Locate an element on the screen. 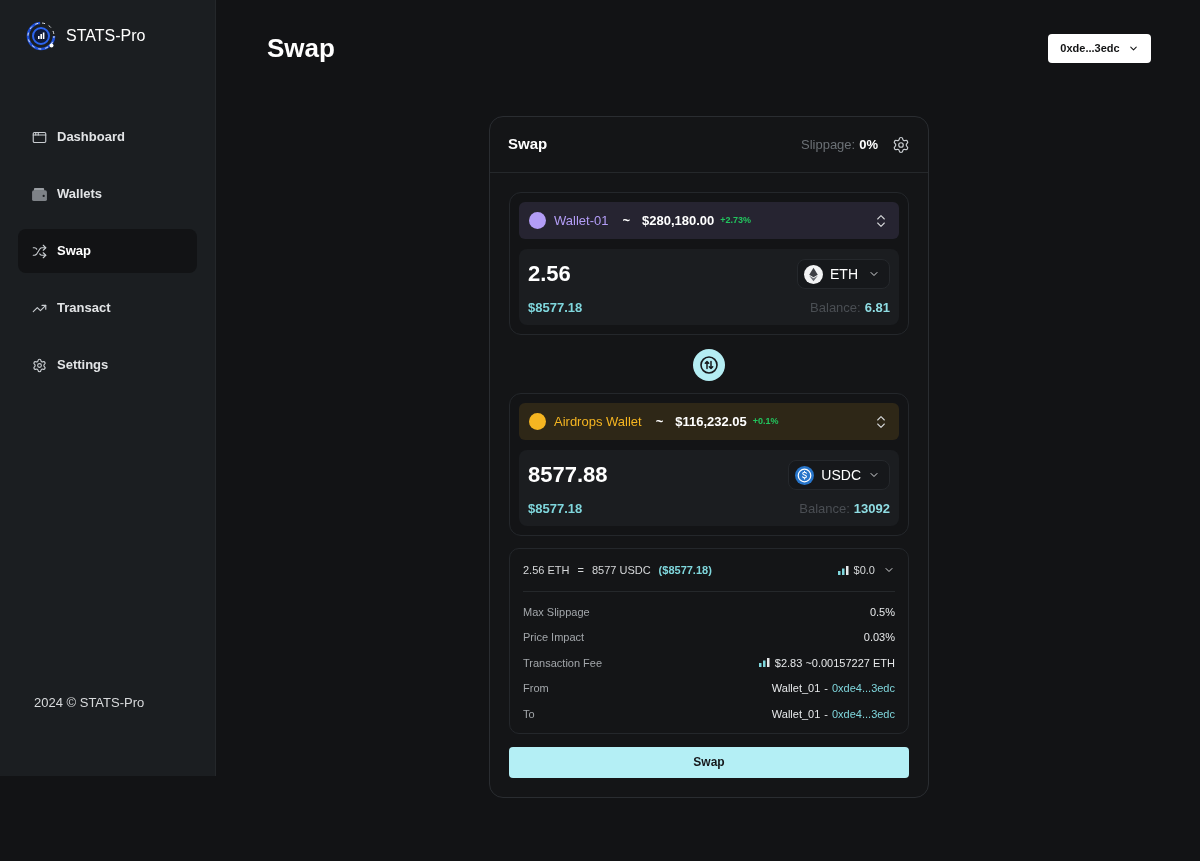 Image resolution: width=1200 pixels, height=861 pixels. wallet-change: +0.1% is located at coordinates (765, 421).